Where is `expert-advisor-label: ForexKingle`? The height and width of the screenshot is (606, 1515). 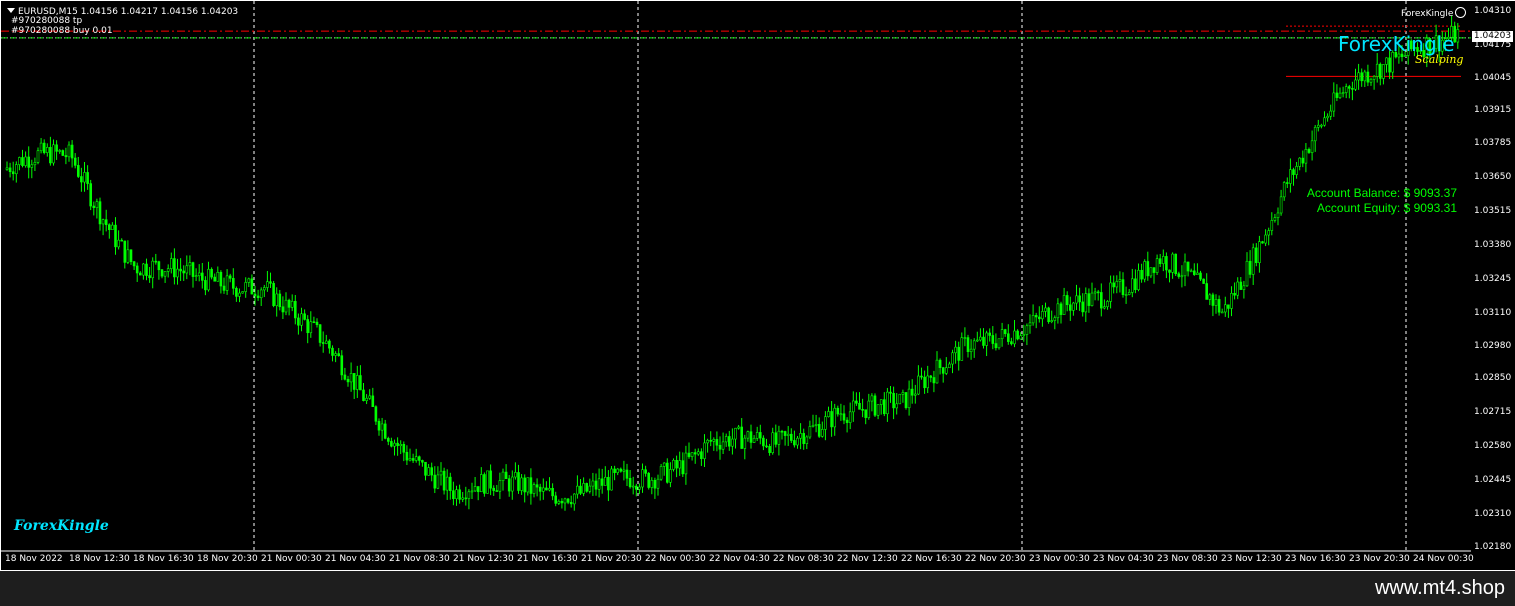 expert-advisor-label: ForexKingle is located at coordinates (1434, 13).